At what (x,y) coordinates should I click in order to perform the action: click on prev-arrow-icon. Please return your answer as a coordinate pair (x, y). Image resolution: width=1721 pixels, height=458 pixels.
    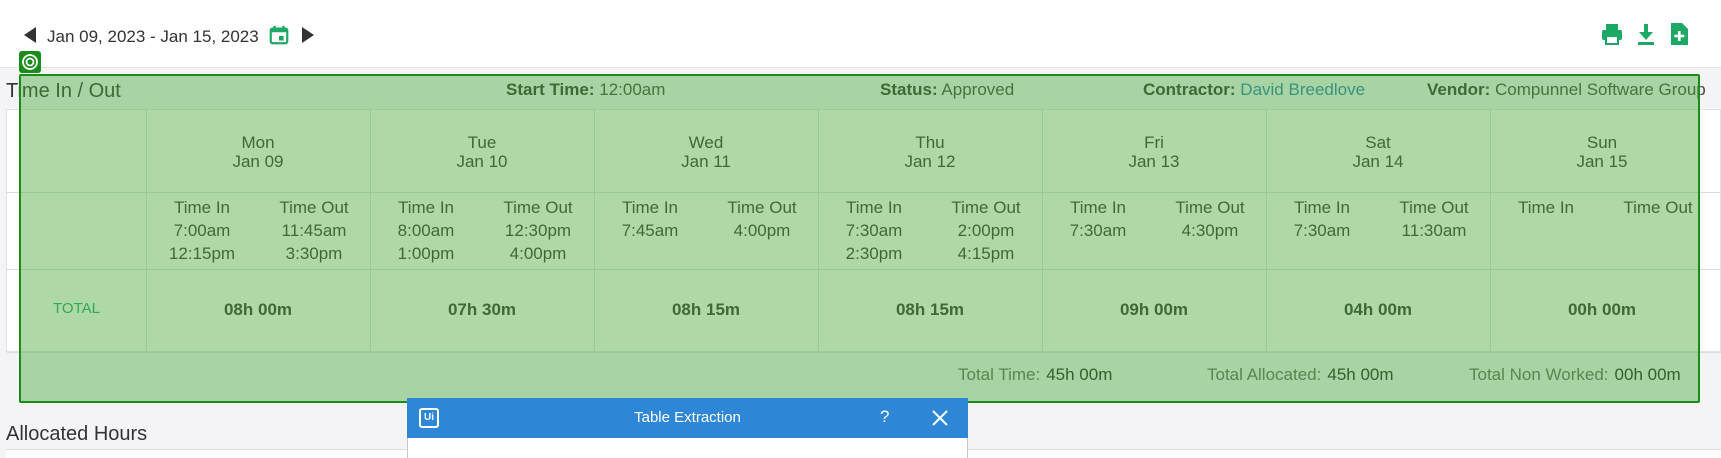
    Looking at the image, I should click on (30, 35).